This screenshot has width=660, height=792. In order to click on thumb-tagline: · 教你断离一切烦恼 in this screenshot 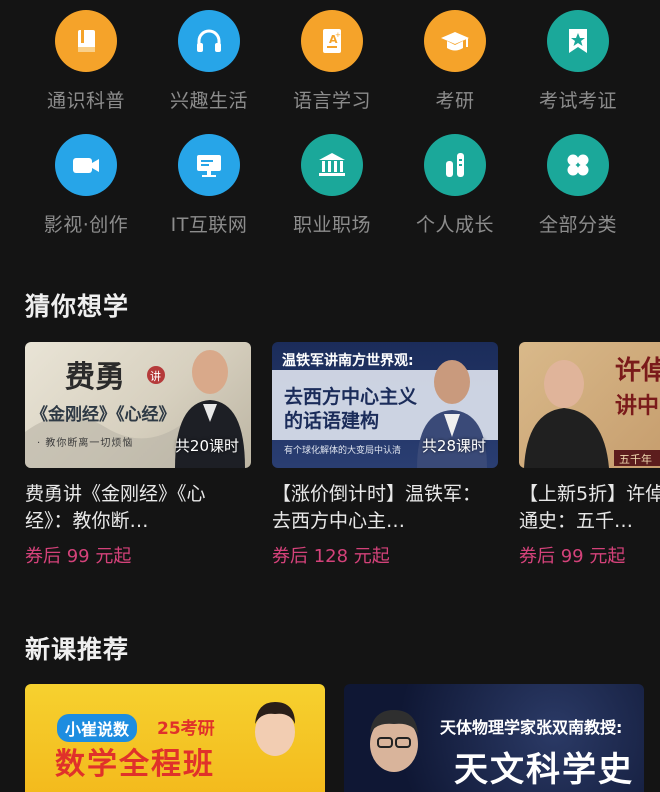, I will do `click(85, 443)`.